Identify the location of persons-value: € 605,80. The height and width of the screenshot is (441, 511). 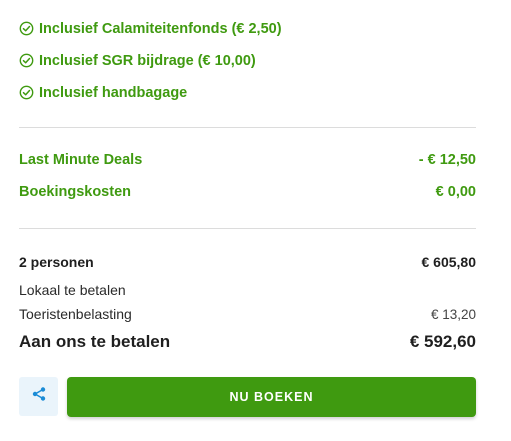
(449, 262).